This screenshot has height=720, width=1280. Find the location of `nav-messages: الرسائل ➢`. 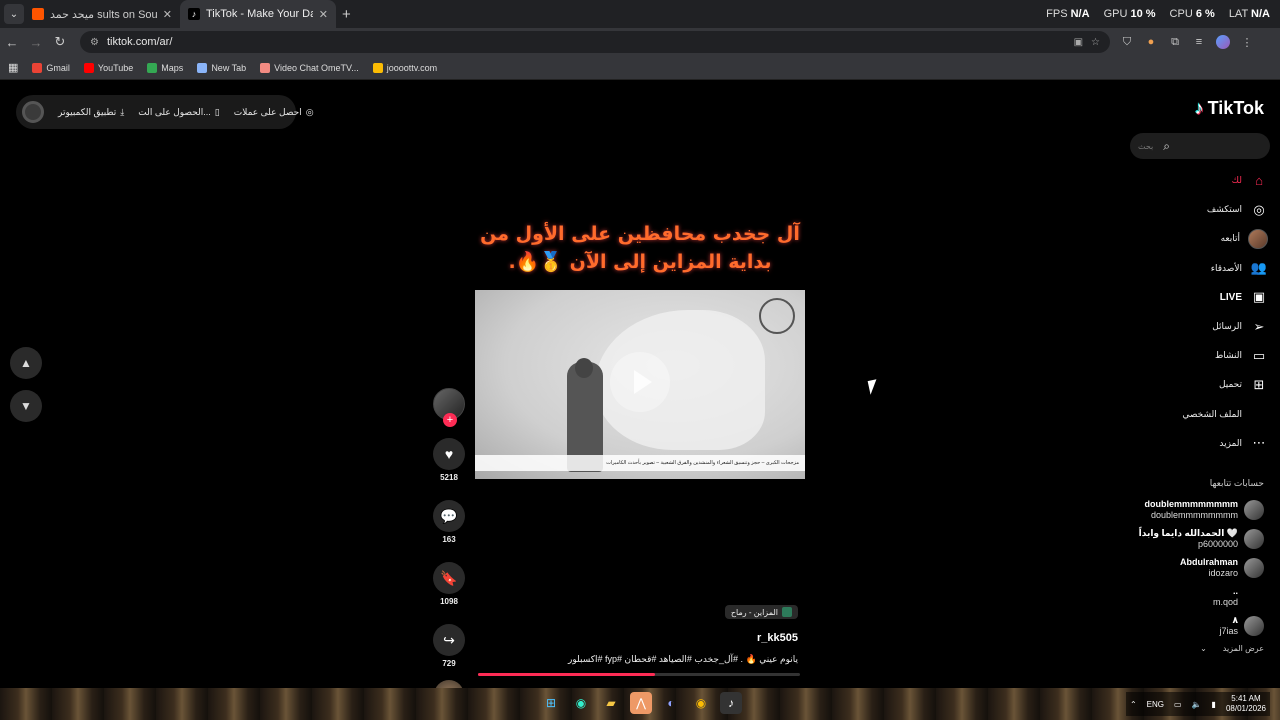

nav-messages: الرسائل ➢ is located at coordinates (1198, 326).